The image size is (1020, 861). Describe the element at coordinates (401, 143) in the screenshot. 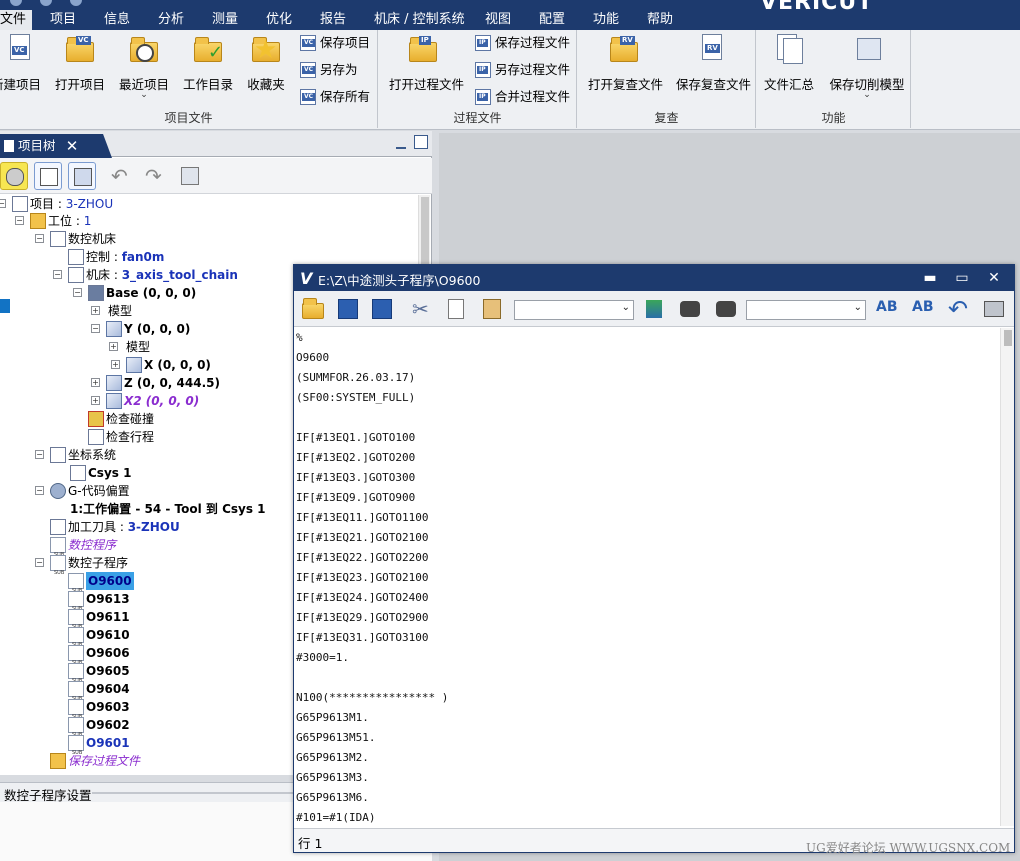

I see `minimize-panel-icon` at that location.